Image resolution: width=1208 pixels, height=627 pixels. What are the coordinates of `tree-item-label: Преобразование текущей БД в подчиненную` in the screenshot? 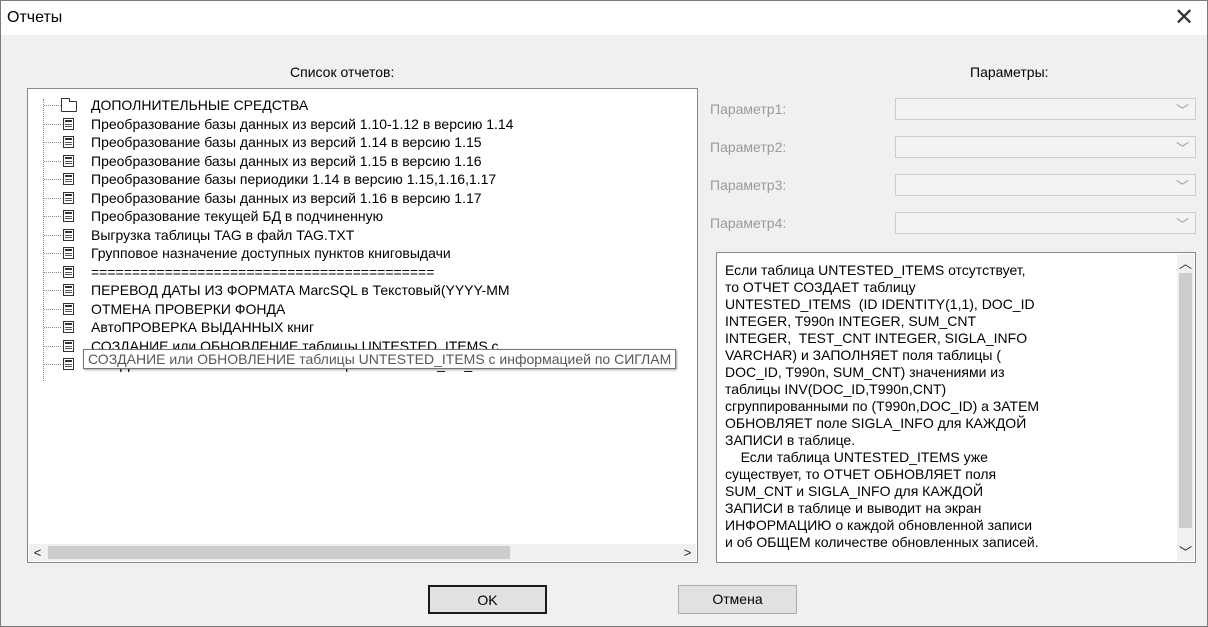 It's located at (237, 216).